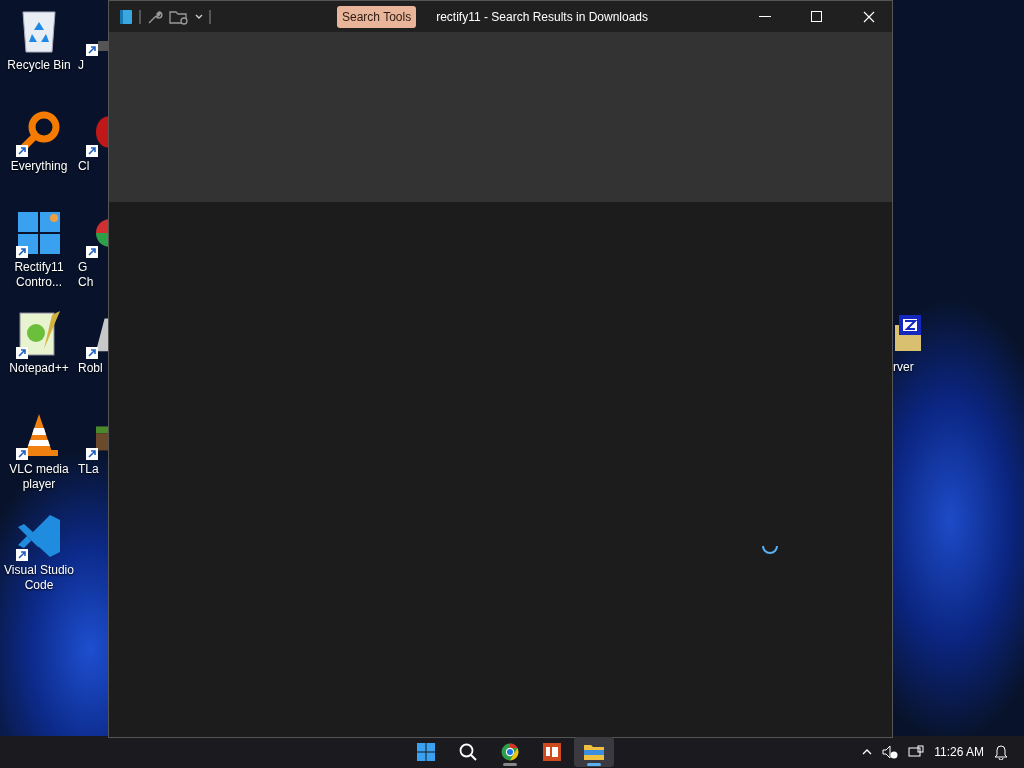 This screenshot has height=768, width=1024. Describe the element at coordinates (39, 477) in the screenshot. I see `desktop-icon-label: VLC media player` at that location.